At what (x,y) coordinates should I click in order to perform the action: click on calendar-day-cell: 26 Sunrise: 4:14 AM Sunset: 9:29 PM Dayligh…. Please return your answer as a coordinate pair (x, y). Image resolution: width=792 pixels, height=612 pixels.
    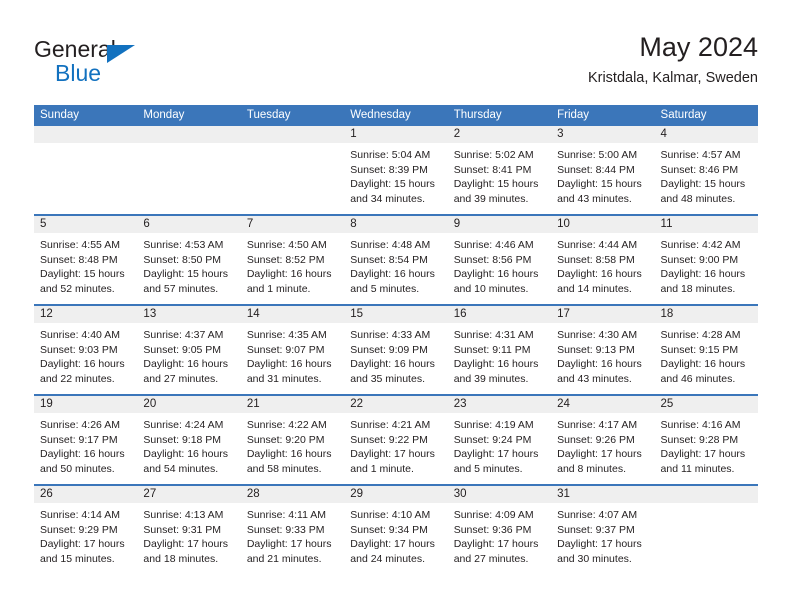
    Looking at the image, I should click on (86, 530).